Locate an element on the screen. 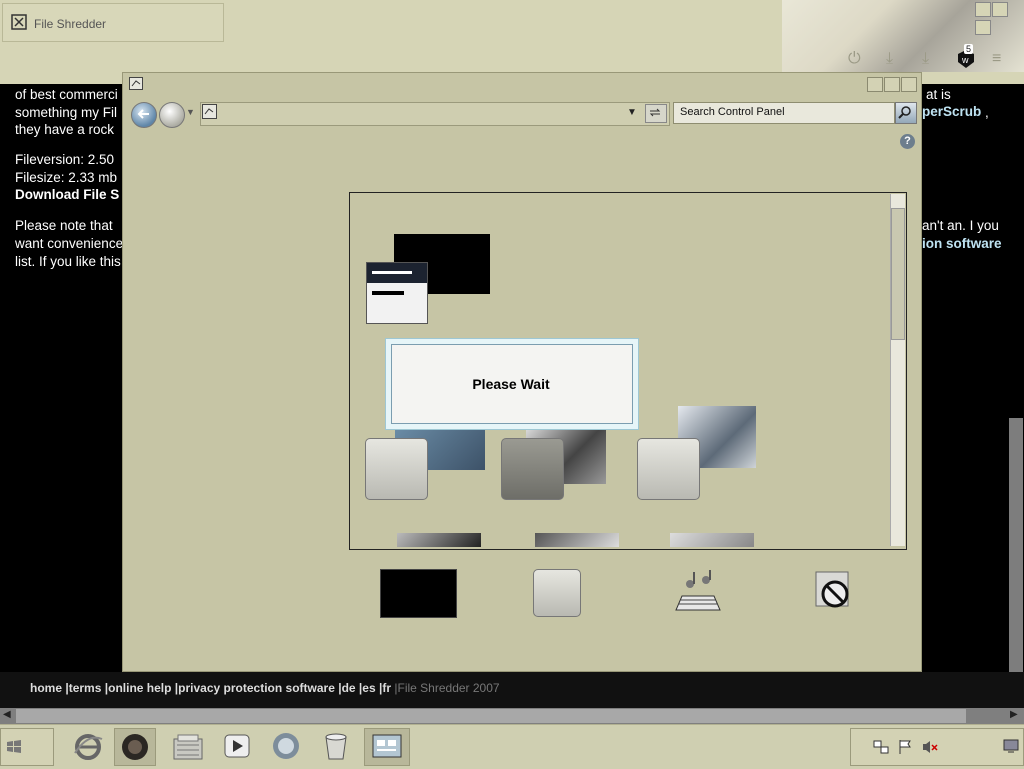 Image resolution: width=1024 pixels, height=769 pixels. scroll-right-arrow-icon: ▶ is located at coordinates (1014, 714).